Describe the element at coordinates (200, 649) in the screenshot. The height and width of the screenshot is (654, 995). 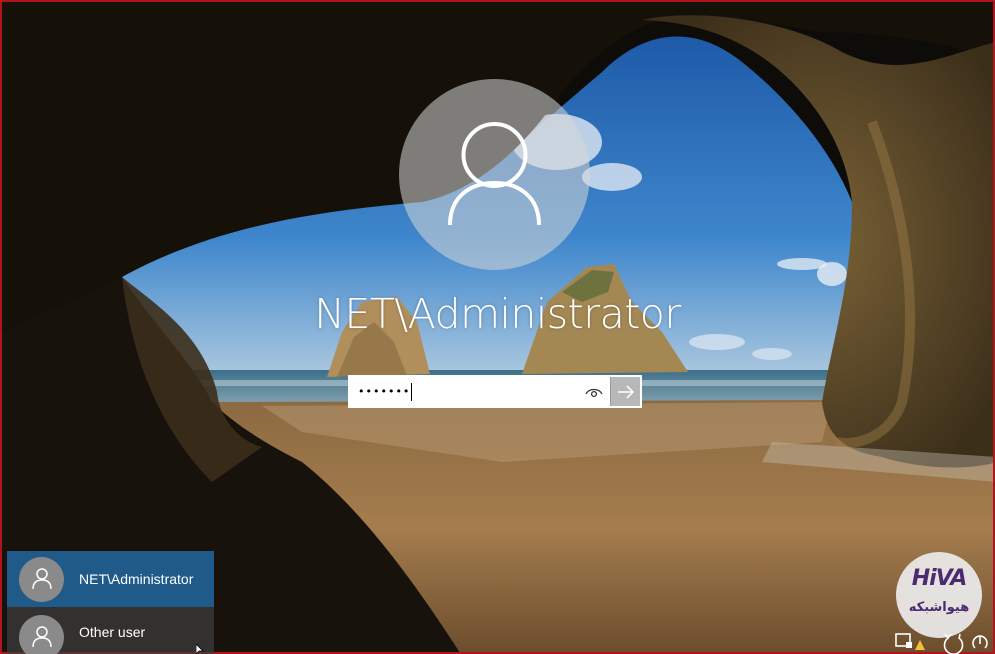
I see `mouse-pointer-icon` at that location.